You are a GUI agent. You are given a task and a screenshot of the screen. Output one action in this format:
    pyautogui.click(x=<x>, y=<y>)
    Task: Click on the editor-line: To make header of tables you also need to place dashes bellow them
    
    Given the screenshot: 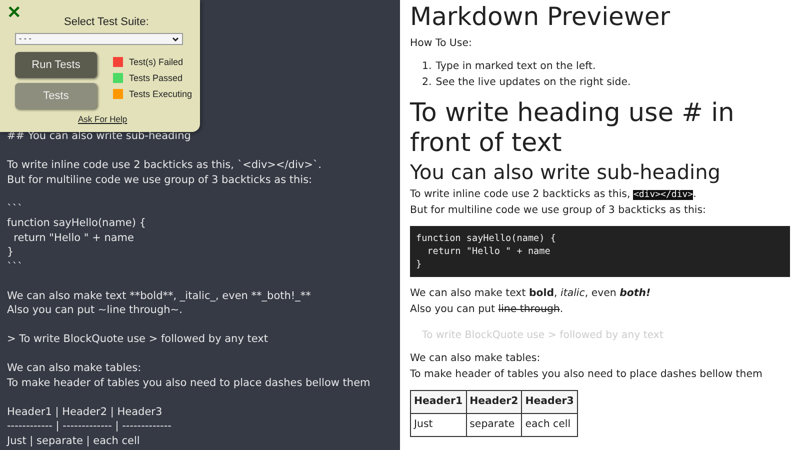 What is the action you would take?
    pyautogui.click(x=189, y=383)
    